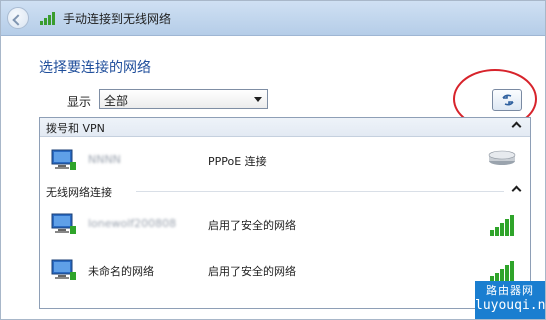 The width and height of the screenshot is (546, 320). I want to click on group-header-wireless: 无线网络连接, so click(285, 191).